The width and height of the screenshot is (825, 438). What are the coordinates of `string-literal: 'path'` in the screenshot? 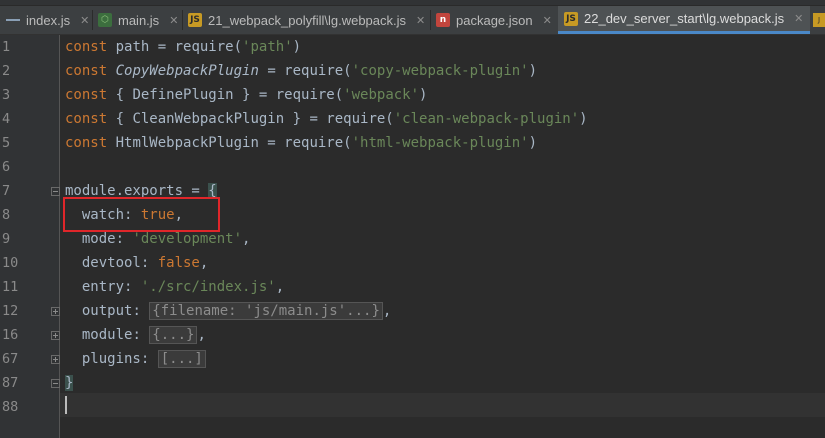 It's located at (267, 47).